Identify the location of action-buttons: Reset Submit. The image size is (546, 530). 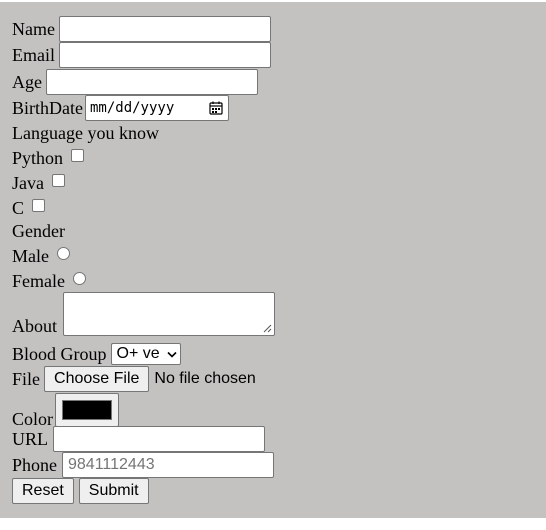
(80, 491).